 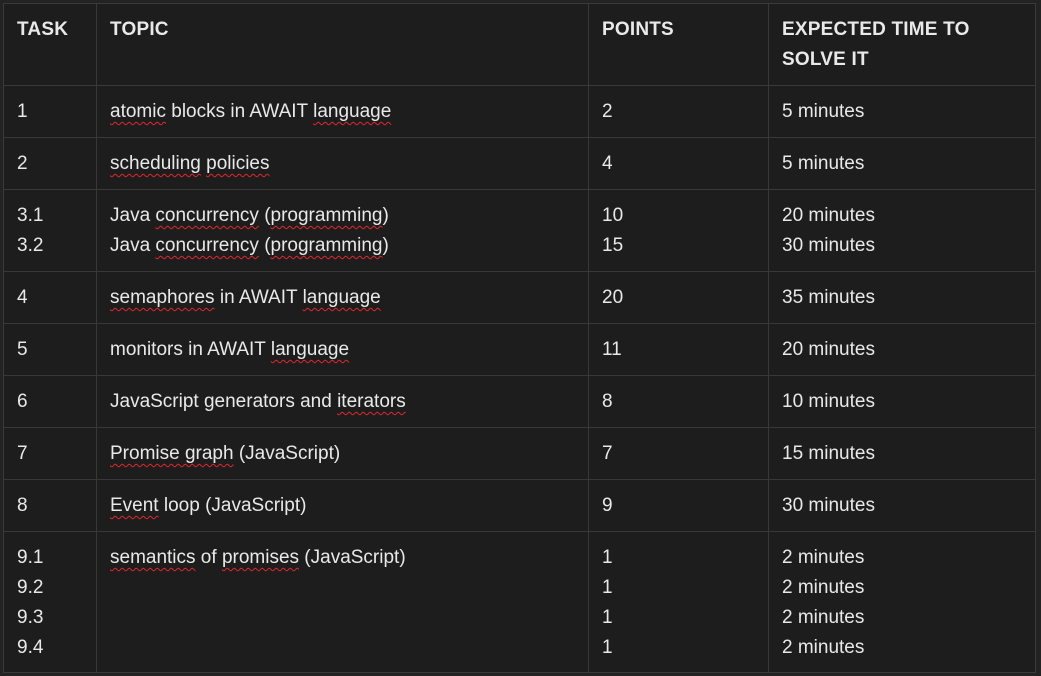 I want to click on points-cell-line: 8, so click(x=607, y=401).